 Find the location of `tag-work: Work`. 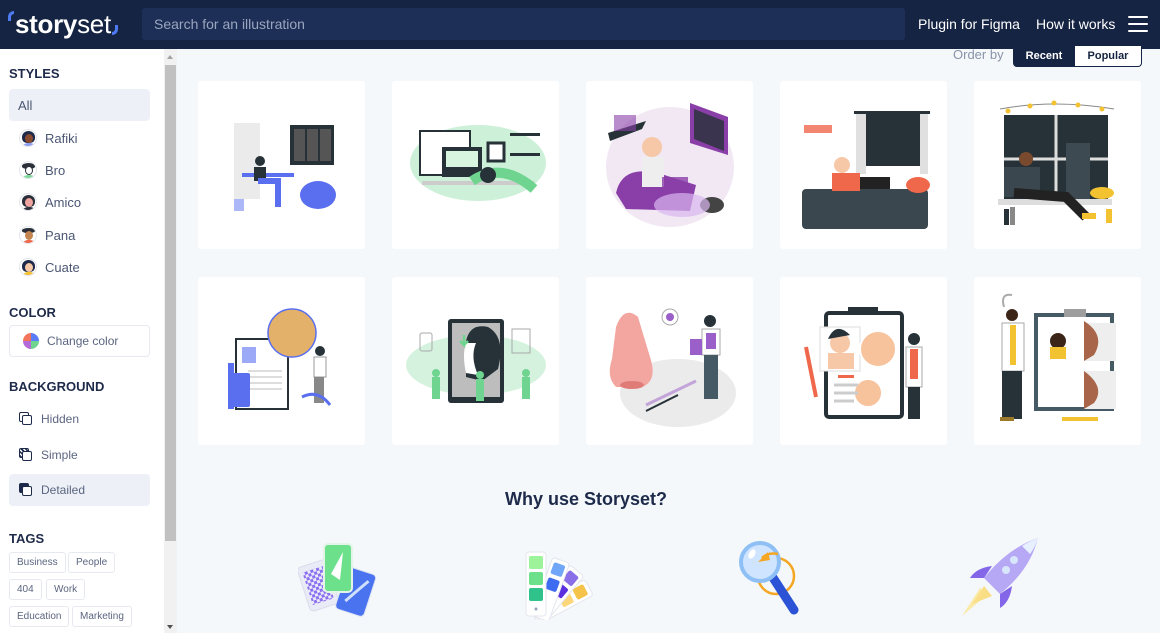

tag-work: Work is located at coordinates (66, 589).